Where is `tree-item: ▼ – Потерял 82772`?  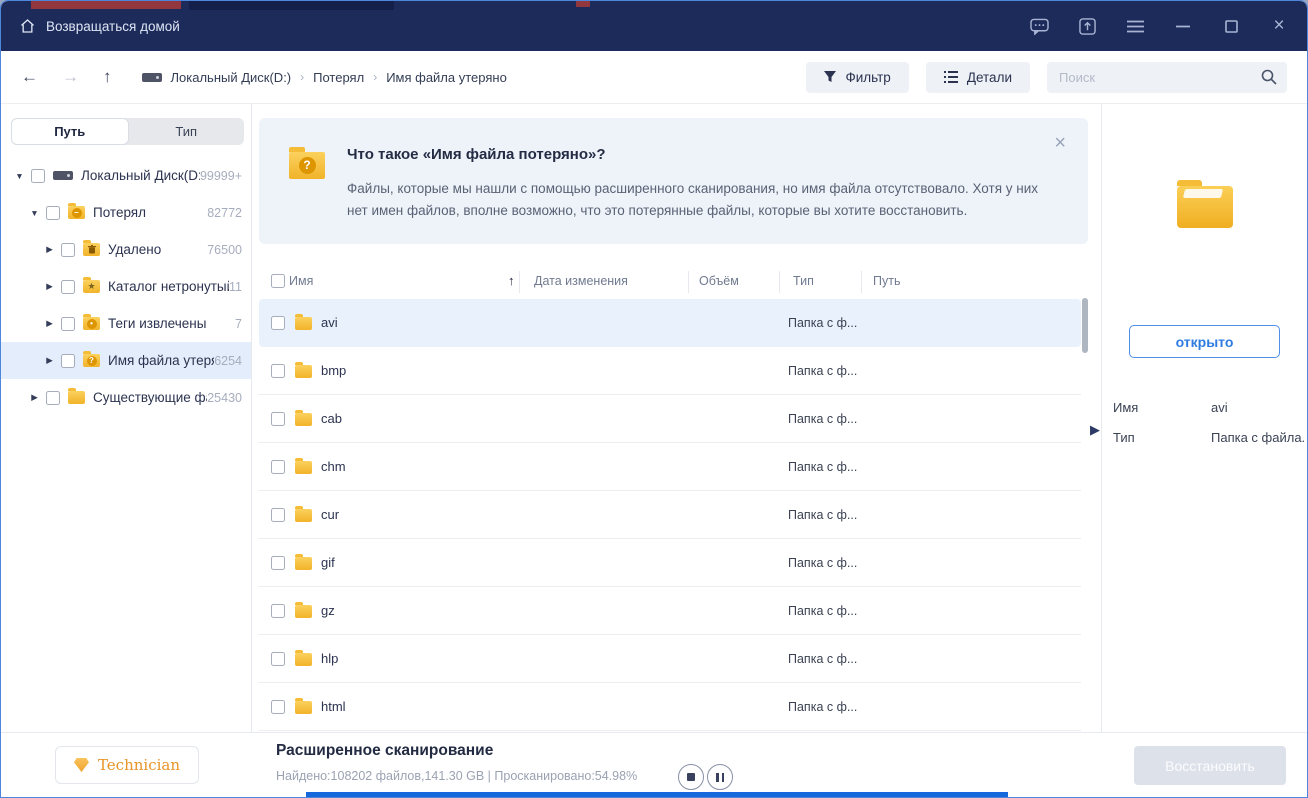
tree-item: ▼ – Потерял 82772 is located at coordinates (126, 212).